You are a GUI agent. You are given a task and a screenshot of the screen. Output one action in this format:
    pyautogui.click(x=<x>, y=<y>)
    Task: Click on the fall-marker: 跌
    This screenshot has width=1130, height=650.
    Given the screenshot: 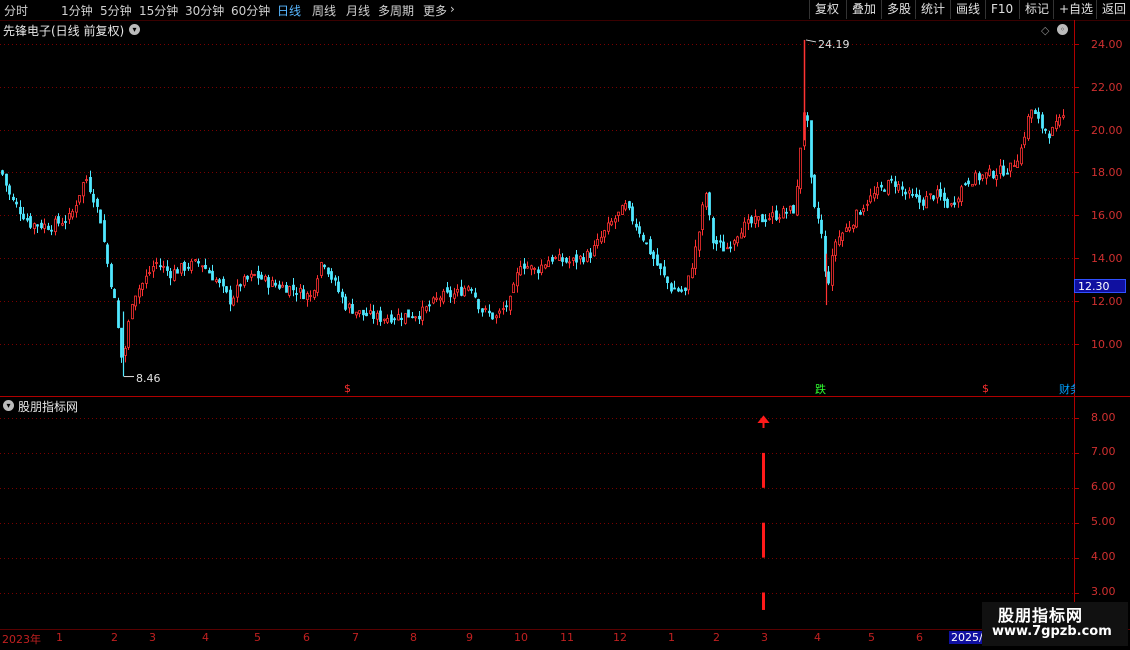 What is the action you would take?
    pyautogui.click(x=820, y=389)
    